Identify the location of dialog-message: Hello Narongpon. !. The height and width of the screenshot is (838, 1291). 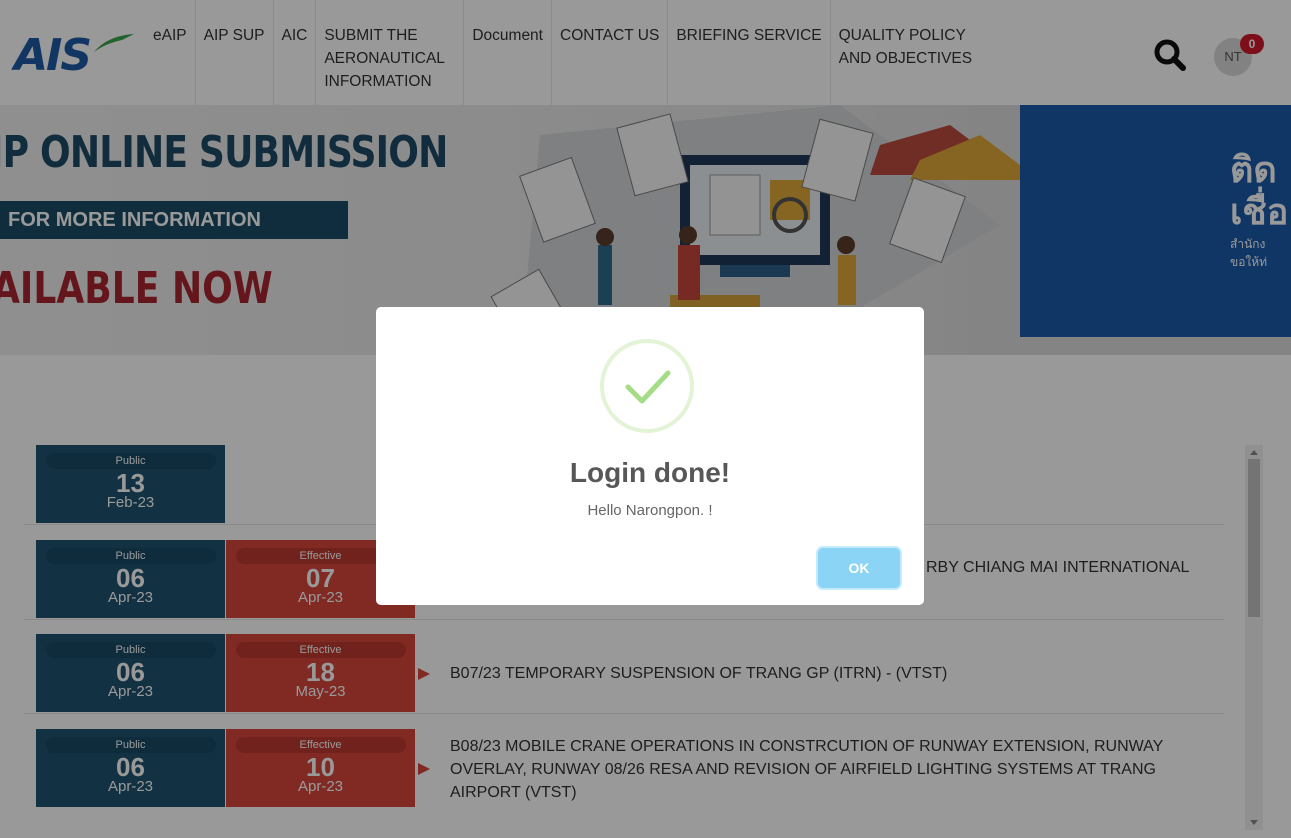
(650, 510).